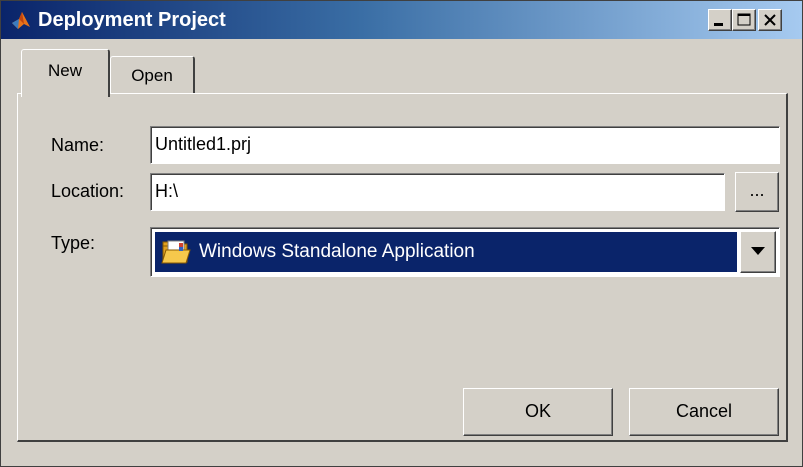  What do you see at coordinates (718, 24) in the screenshot?
I see `minimize-icon` at bounding box center [718, 24].